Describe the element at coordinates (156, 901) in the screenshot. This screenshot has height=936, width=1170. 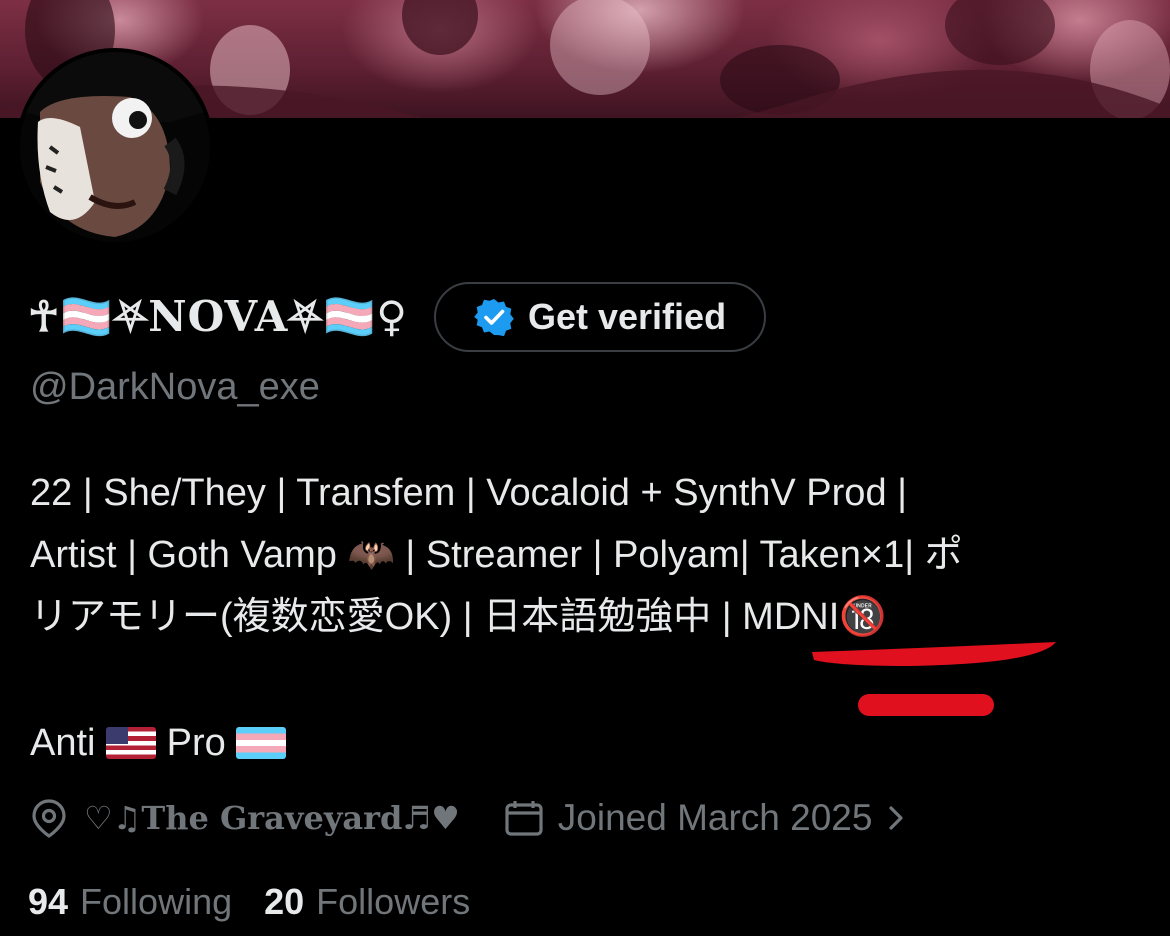
I see `following-label: Following` at that location.